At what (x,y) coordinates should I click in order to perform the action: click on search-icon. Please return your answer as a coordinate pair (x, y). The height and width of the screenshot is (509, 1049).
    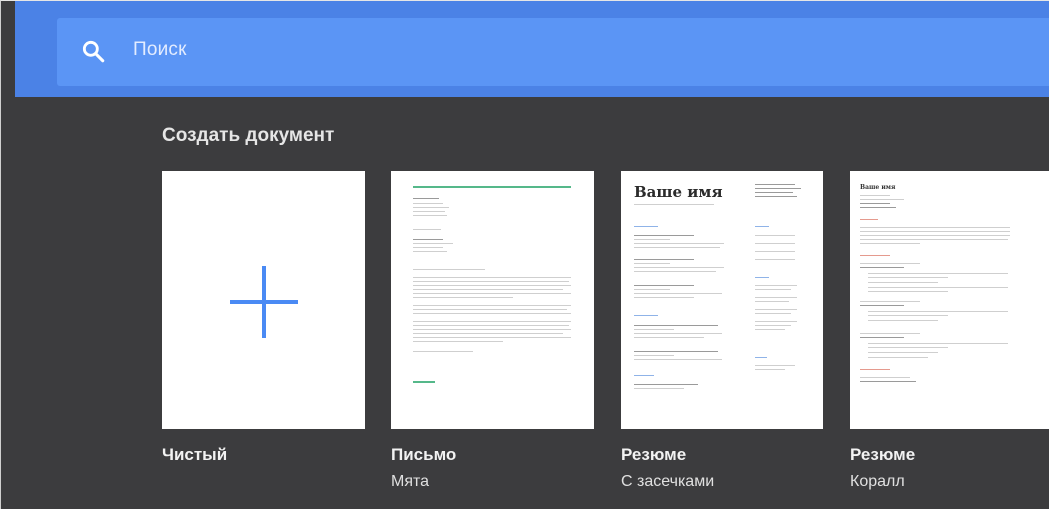
    Looking at the image, I should click on (93, 51).